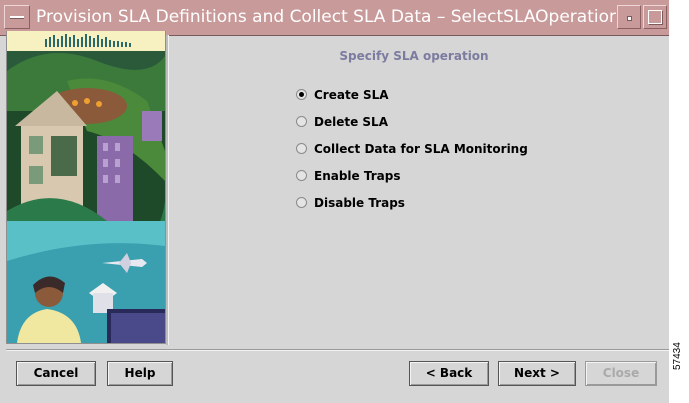 The height and width of the screenshot is (403, 689). I want to click on option-label: Disable Traps, so click(359, 203).